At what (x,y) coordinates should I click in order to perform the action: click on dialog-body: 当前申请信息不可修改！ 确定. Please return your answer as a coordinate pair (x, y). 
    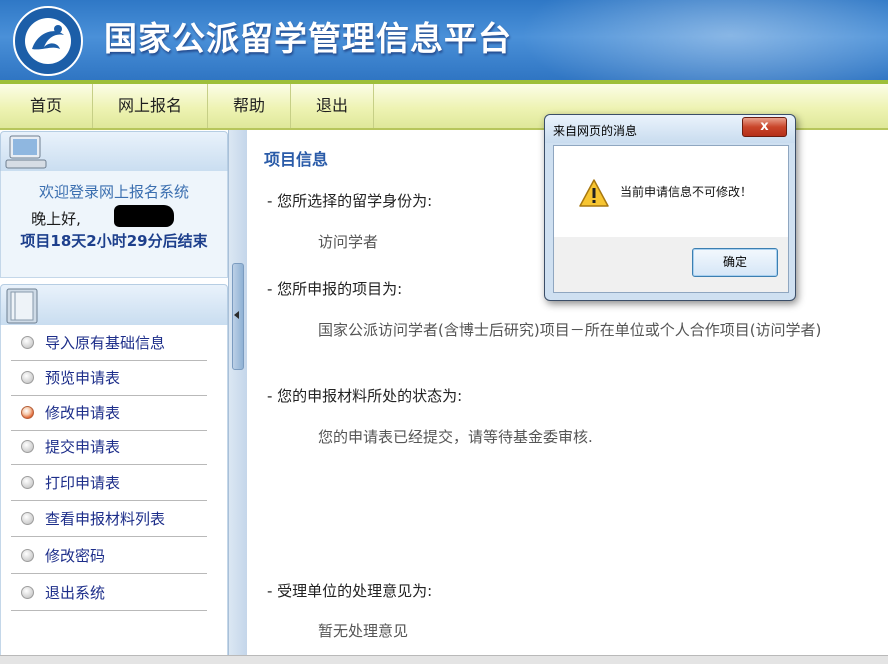
    Looking at the image, I should click on (671, 219).